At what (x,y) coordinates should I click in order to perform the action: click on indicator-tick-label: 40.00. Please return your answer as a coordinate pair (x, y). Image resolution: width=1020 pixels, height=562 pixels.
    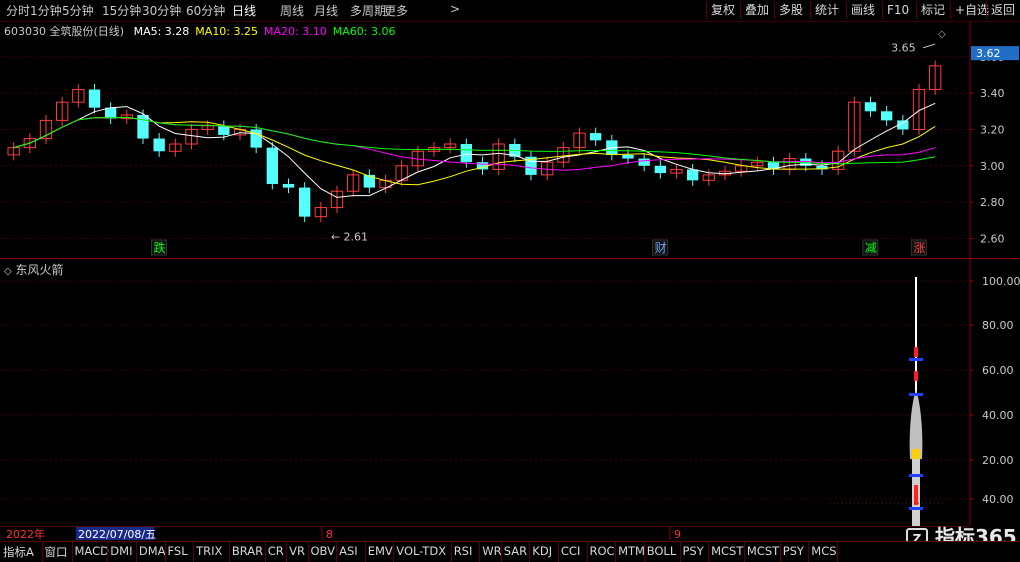
    Looking at the image, I should click on (998, 499).